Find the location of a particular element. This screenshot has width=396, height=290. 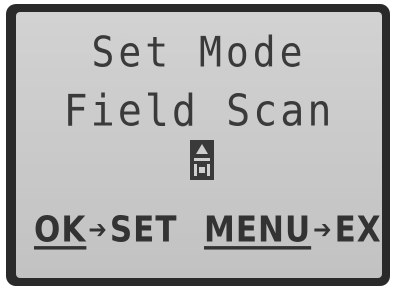

ok-set-hint: OK ➔ SET is located at coordinates (105, 230).